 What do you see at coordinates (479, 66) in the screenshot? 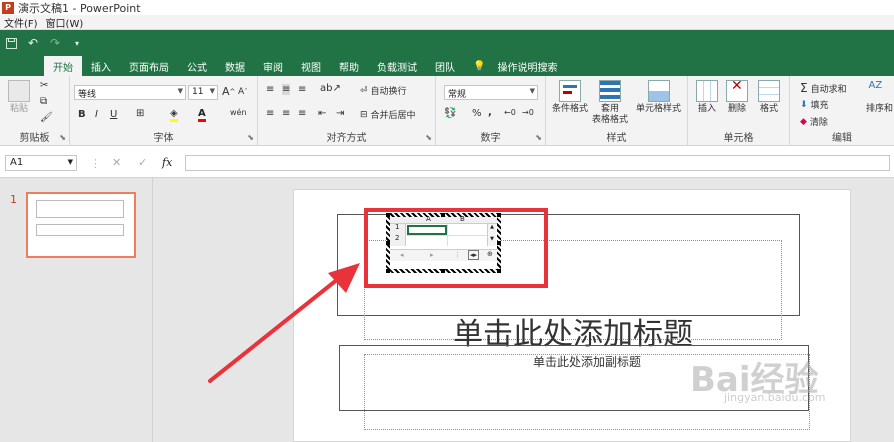
I see `lightbulb-icon: 💡` at bounding box center [479, 66].